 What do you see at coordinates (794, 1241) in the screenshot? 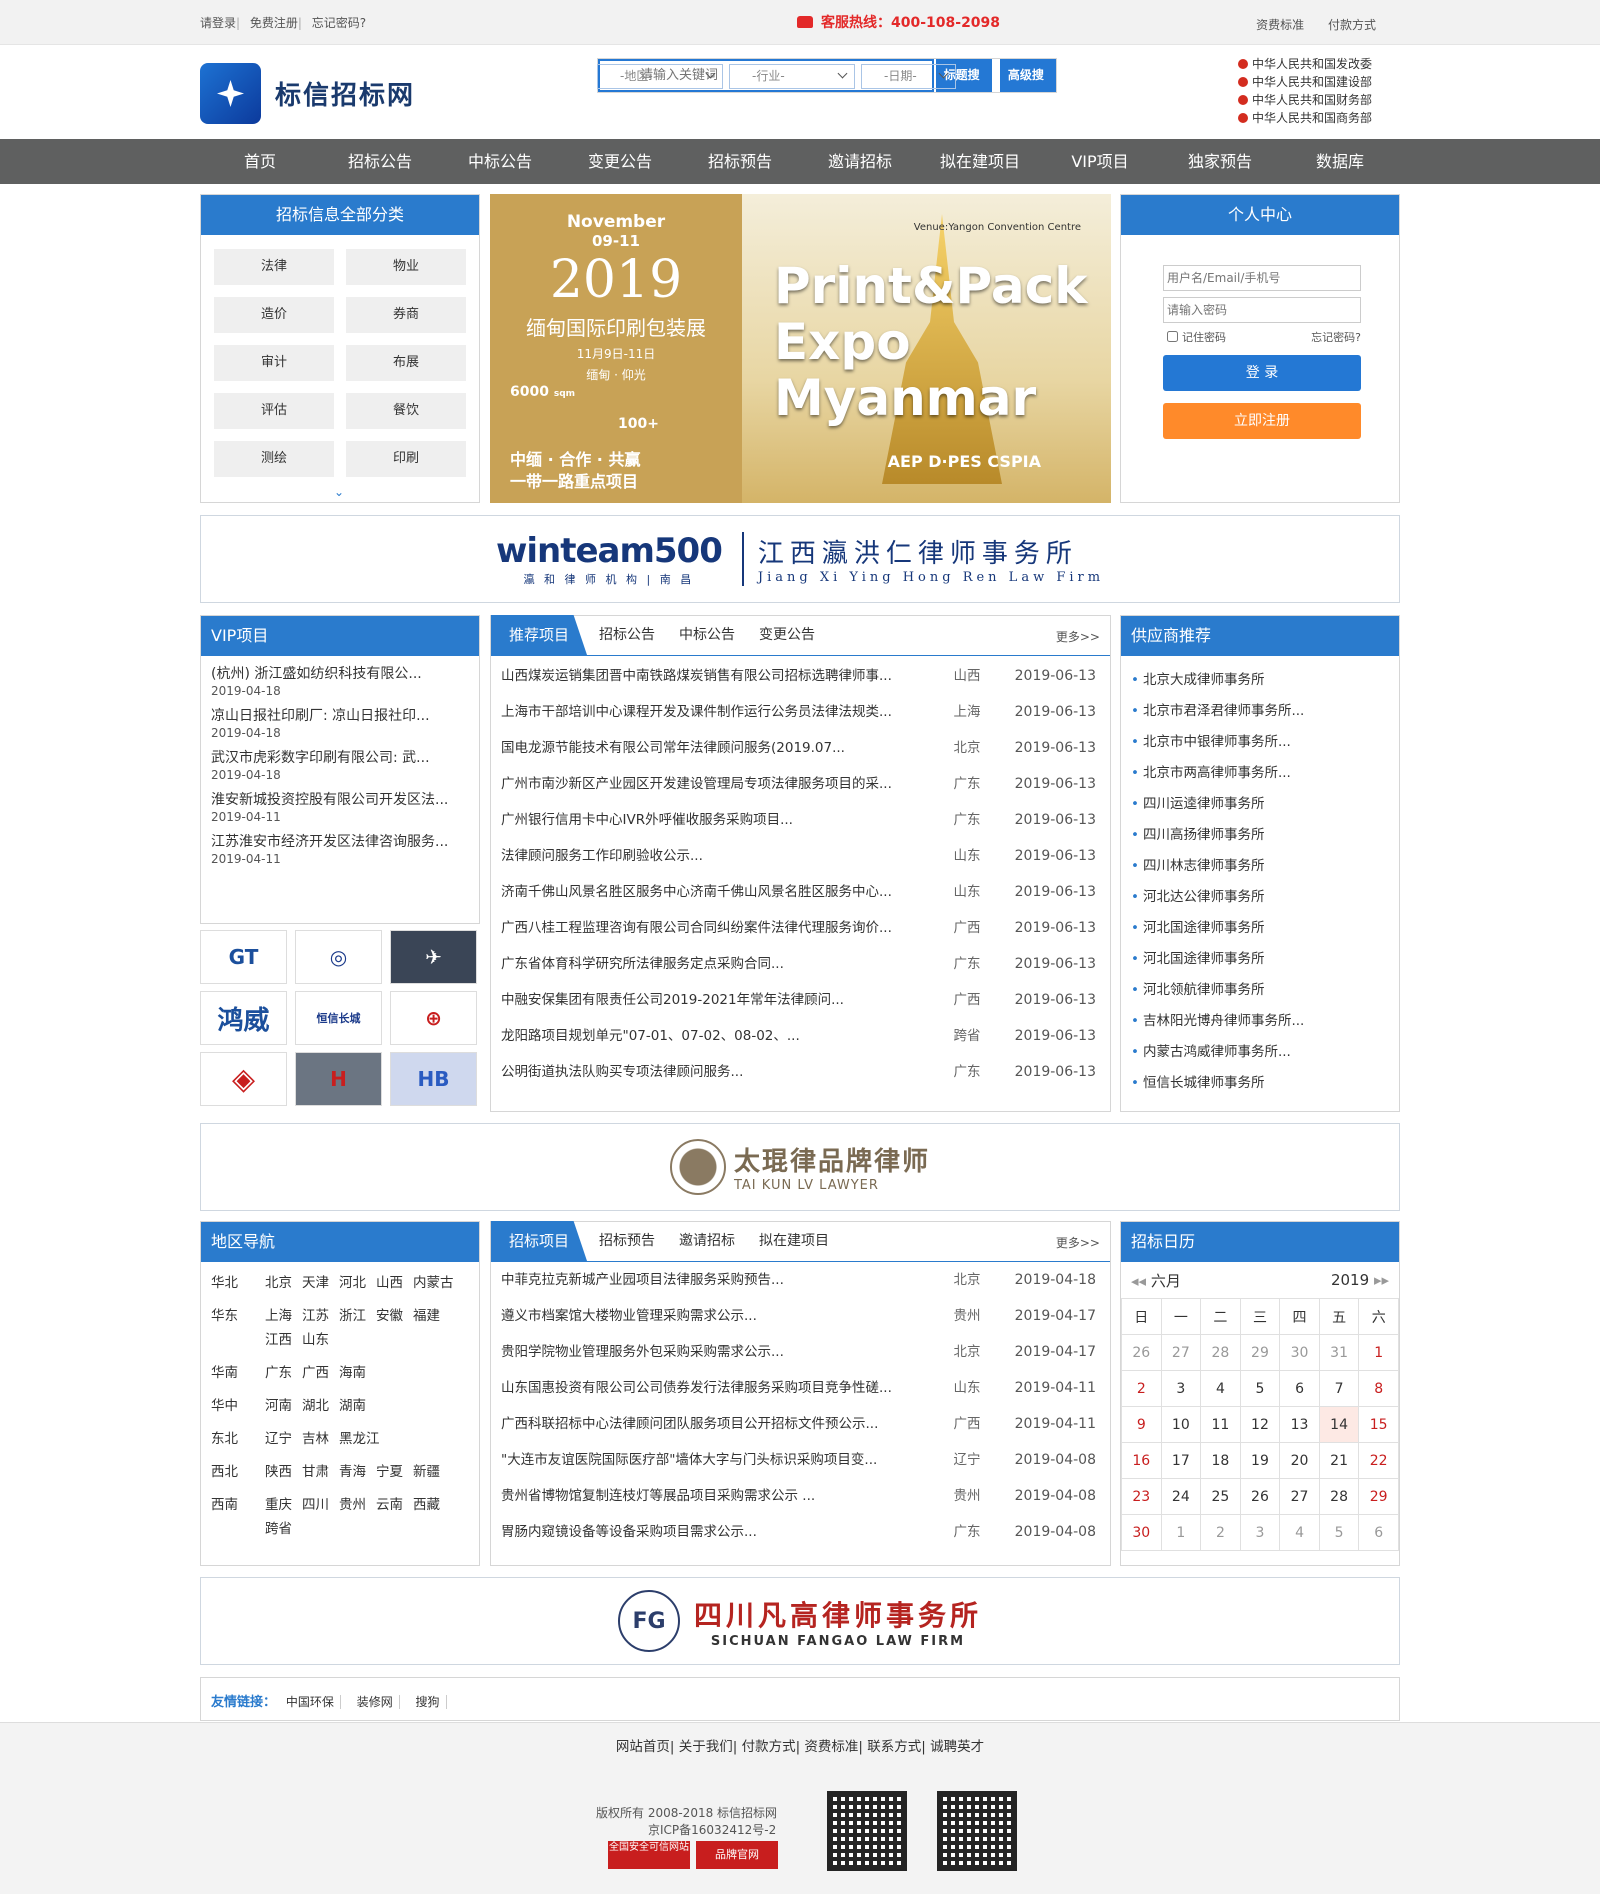
I see `tab-planned: 拟在建项目` at bounding box center [794, 1241].